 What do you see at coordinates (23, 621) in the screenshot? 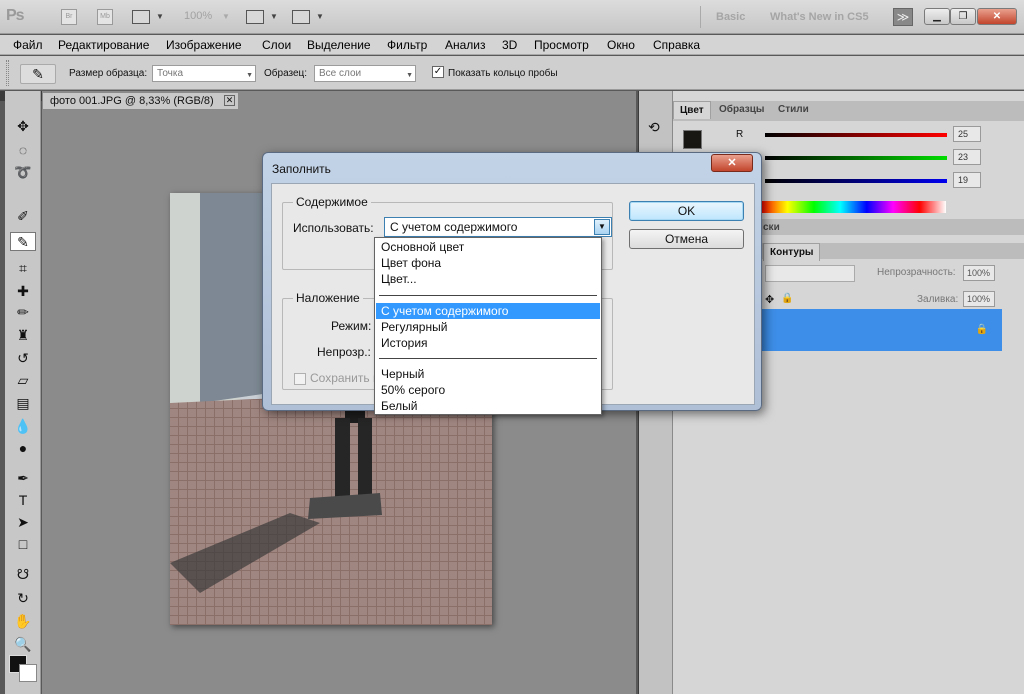
I see `hand-tool-icon: ✋` at bounding box center [23, 621].